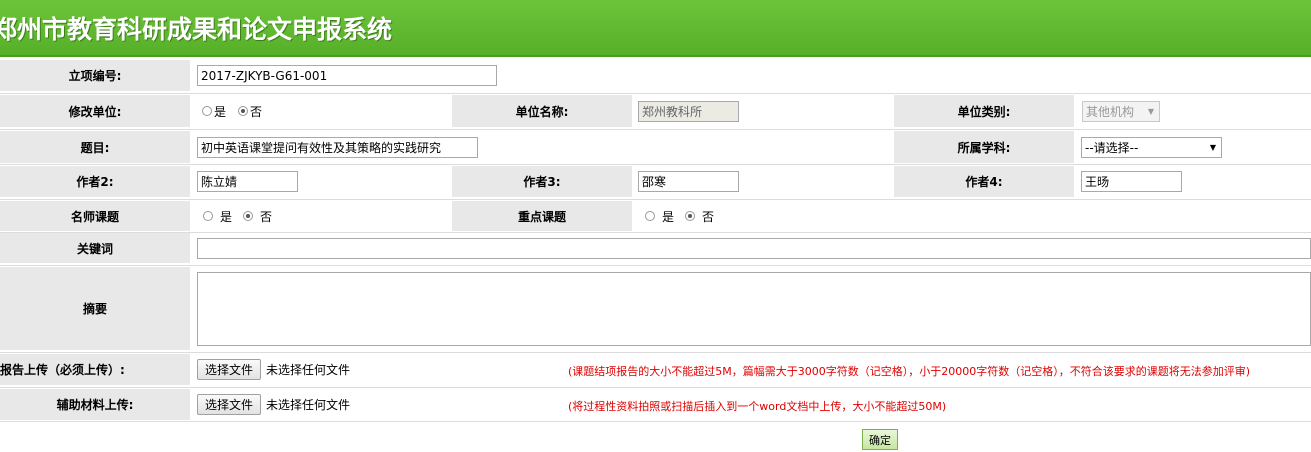 The width and height of the screenshot is (1311, 452). I want to click on aux-upload-label: 辅助材料上传:, so click(95, 404).